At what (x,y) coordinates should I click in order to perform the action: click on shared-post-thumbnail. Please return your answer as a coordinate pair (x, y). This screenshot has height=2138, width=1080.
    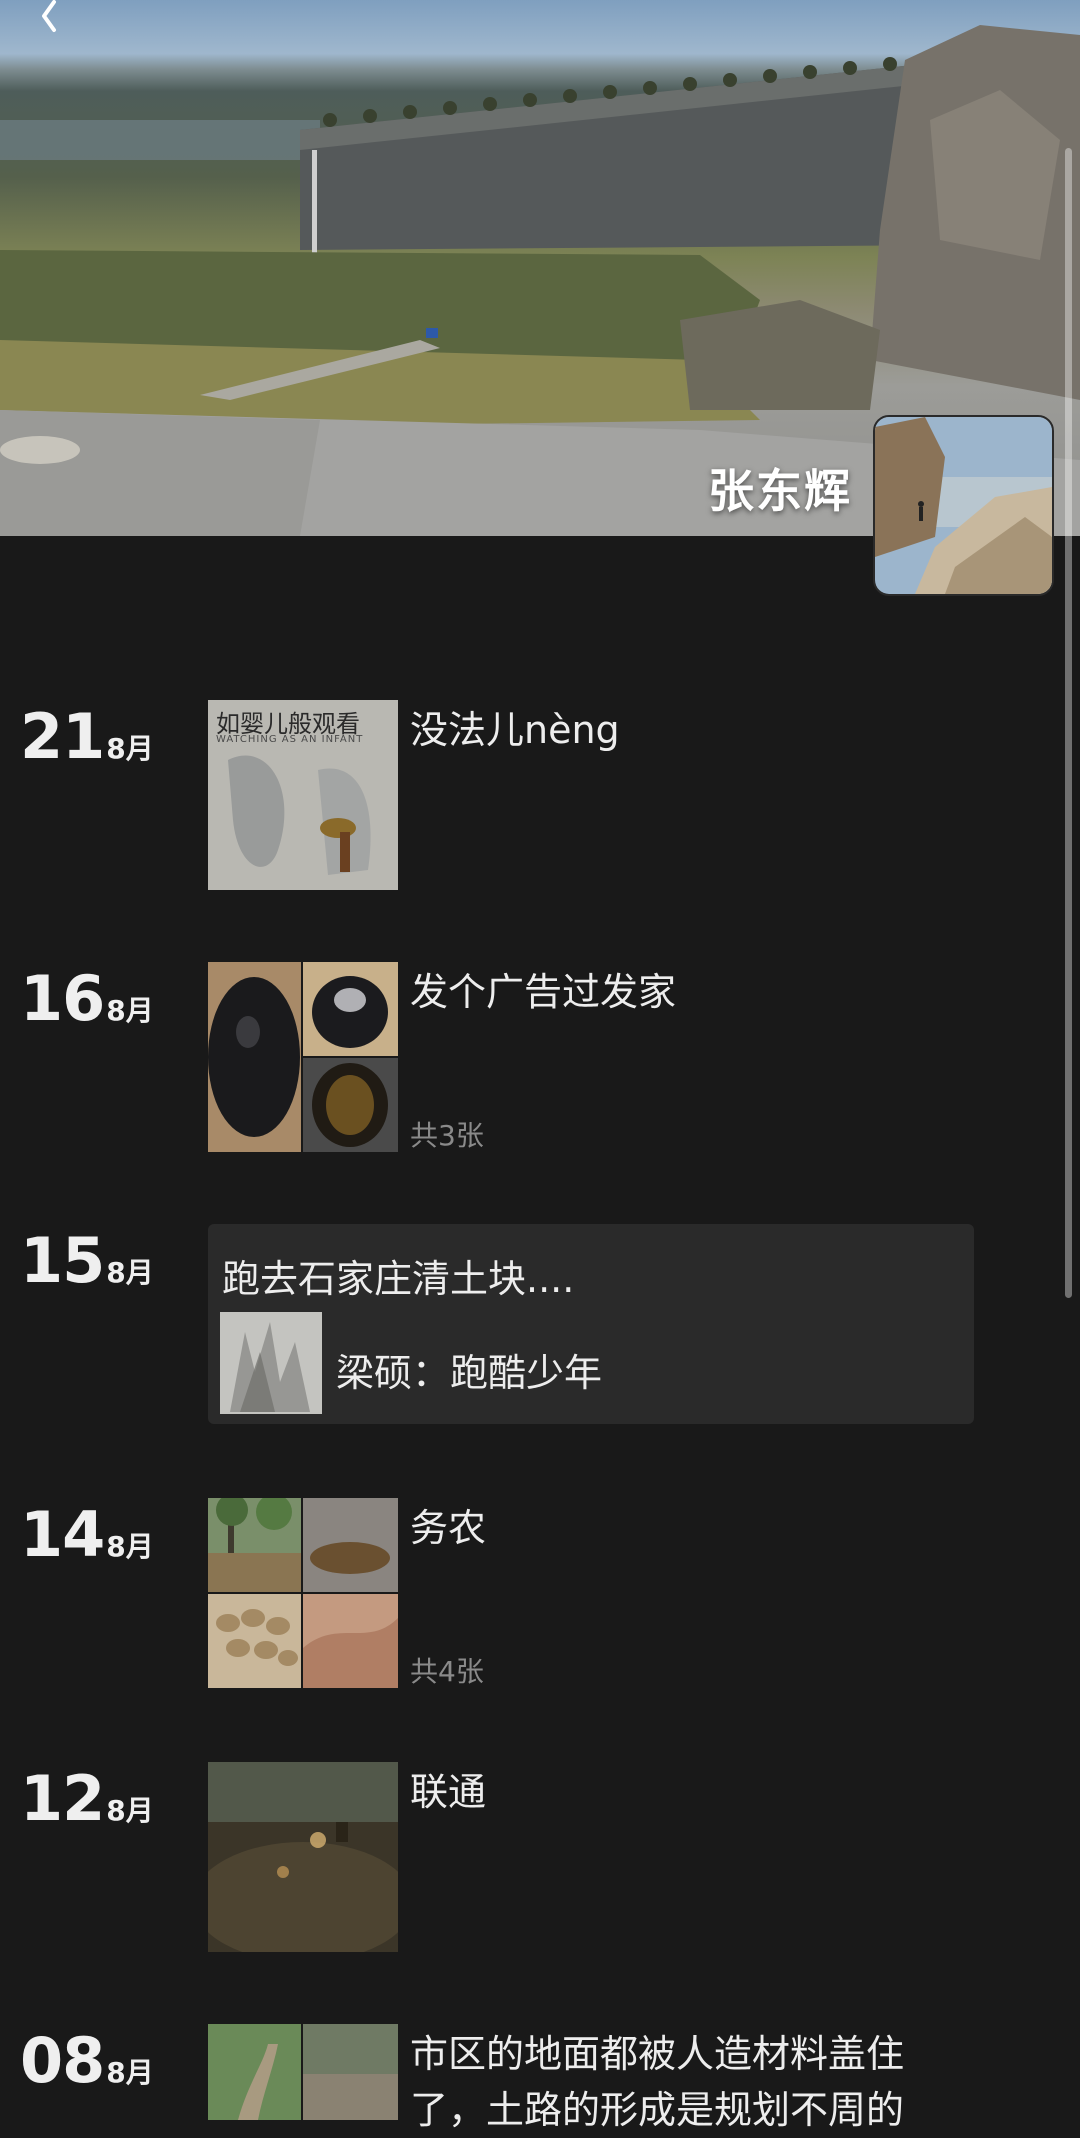
    Looking at the image, I should click on (271, 1363).